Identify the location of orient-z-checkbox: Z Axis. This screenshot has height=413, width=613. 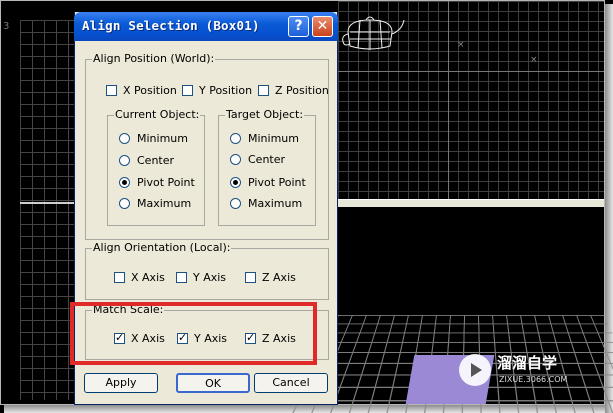
(270, 277).